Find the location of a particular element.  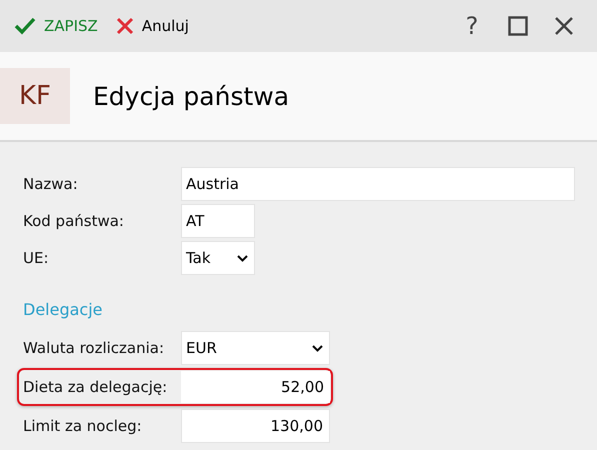

dropdown: Tak is located at coordinates (218, 258).